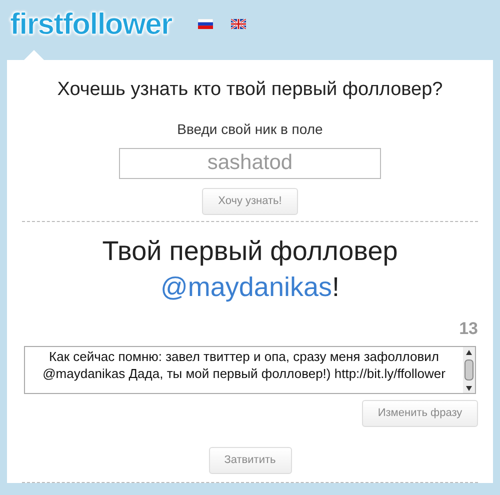 The height and width of the screenshot is (495, 500). What do you see at coordinates (468, 329) in the screenshot?
I see `character-counter: 13` at bounding box center [468, 329].